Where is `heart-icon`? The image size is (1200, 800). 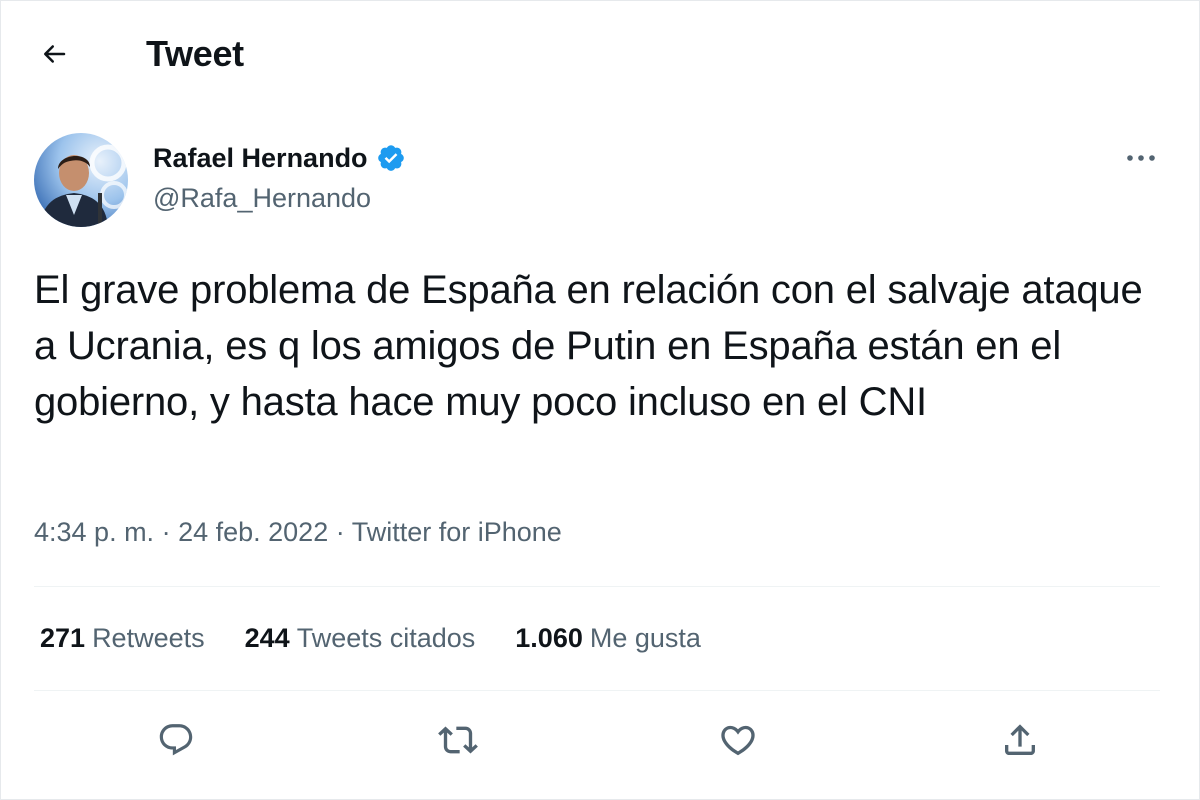
heart-icon is located at coordinates (738, 740).